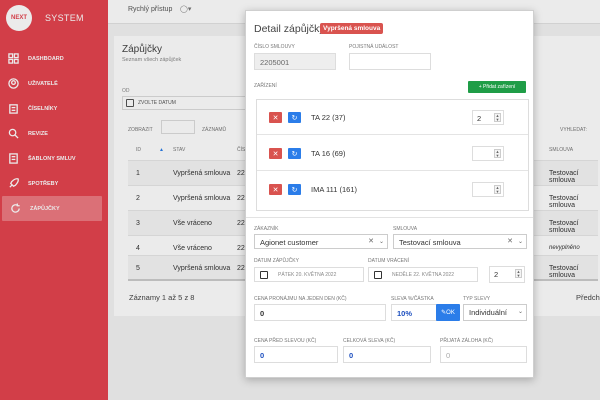 The height and width of the screenshot is (400, 600). Describe the element at coordinates (507, 274) in the screenshot. I see `days-stepper: 2 ▲ ▼` at that location.